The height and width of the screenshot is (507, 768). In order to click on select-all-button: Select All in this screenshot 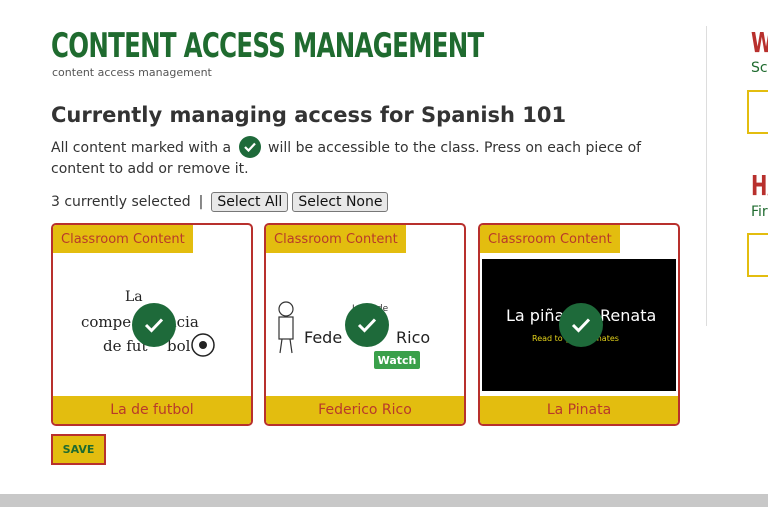, I will do `click(250, 202)`.